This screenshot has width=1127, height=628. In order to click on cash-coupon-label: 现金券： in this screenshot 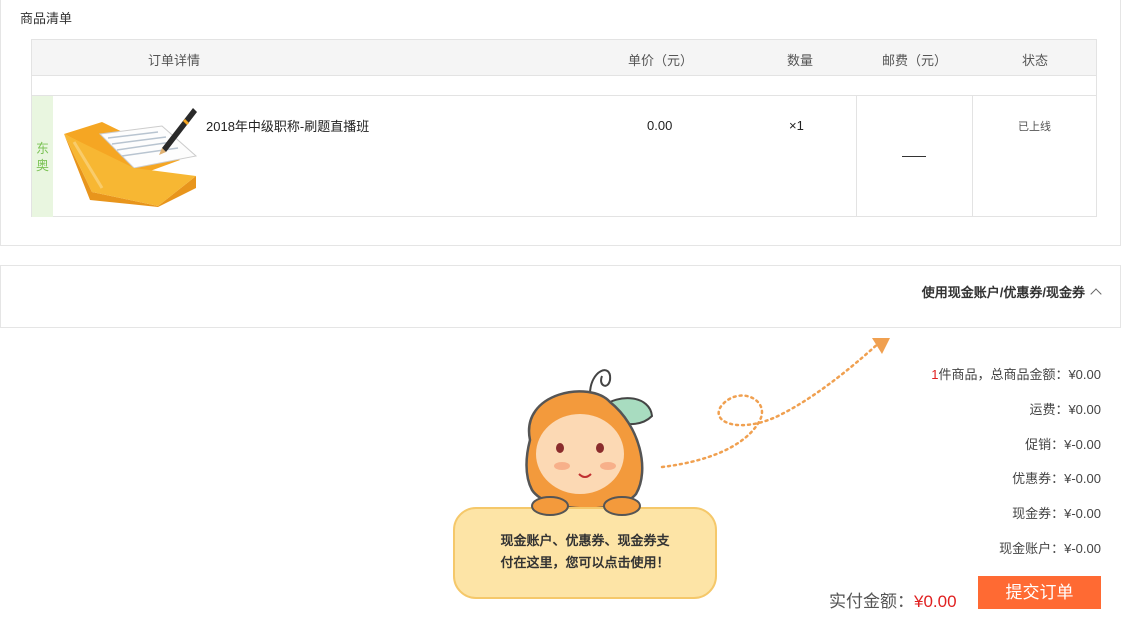, I will do `click(1038, 514)`.